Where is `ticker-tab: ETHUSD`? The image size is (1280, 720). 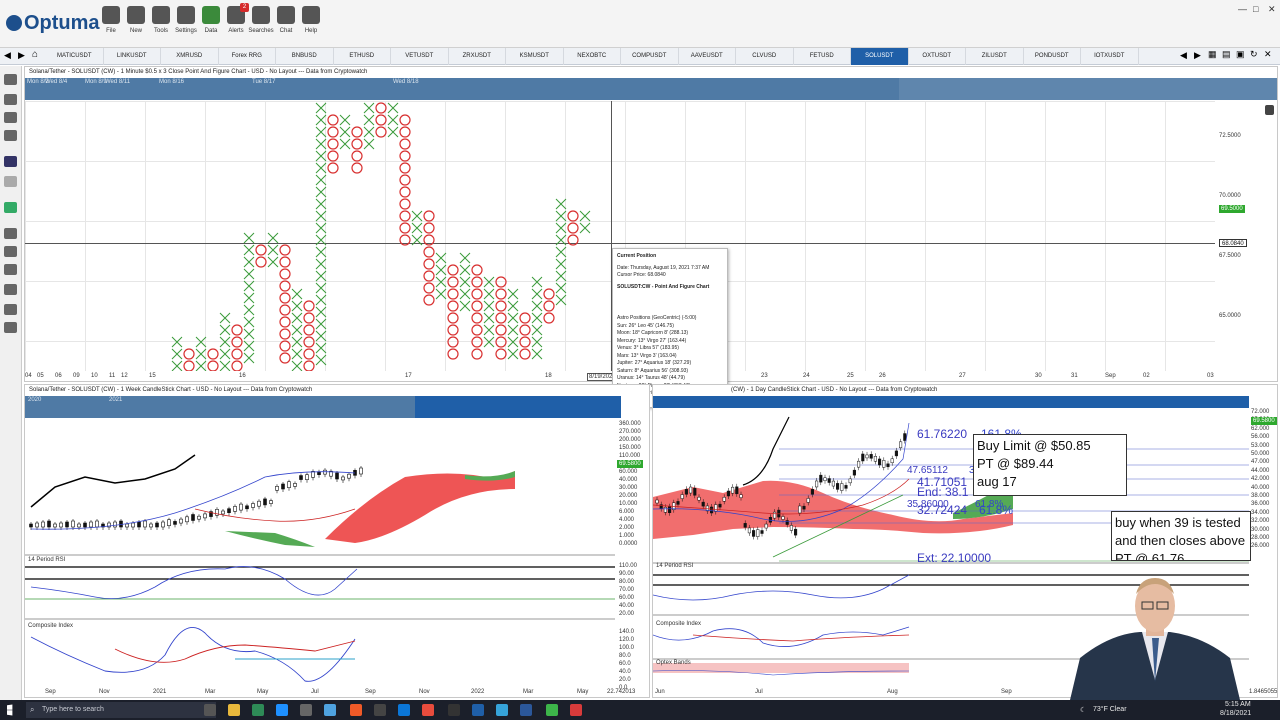 ticker-tab: ETHUSD is located at coordinates (362, 56).